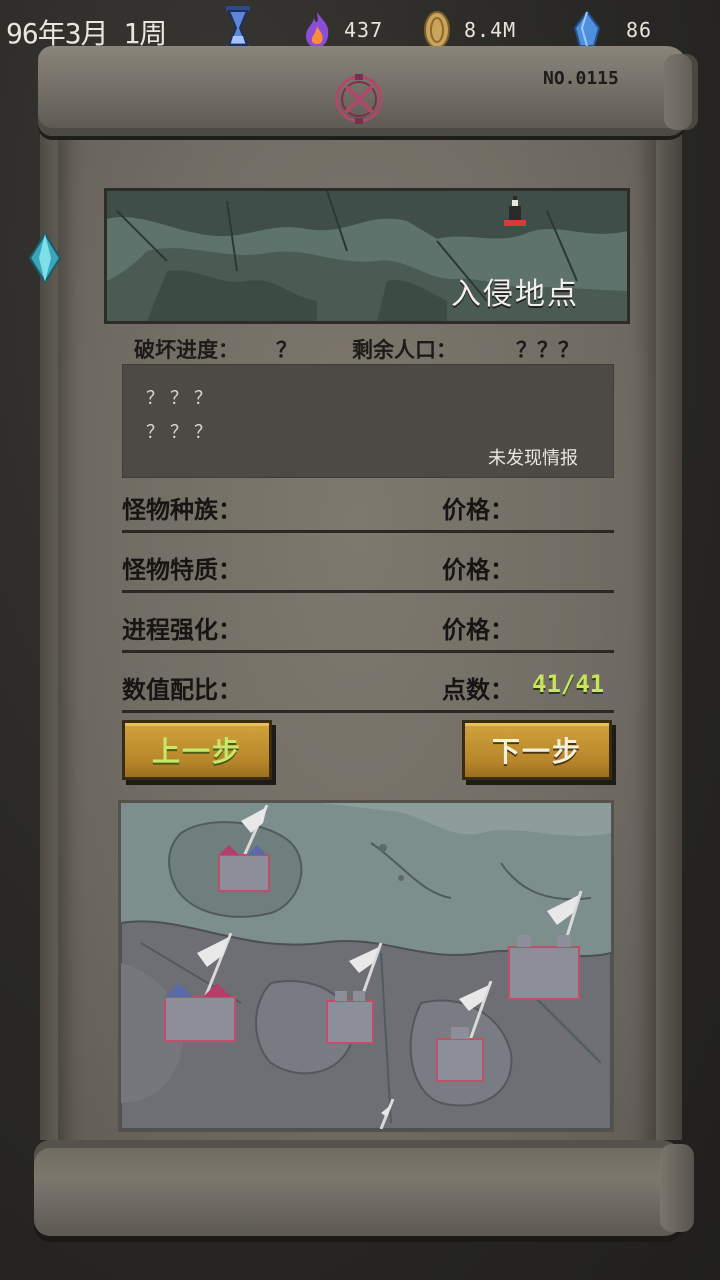 The width and height of the screenshot is (720, 1280). Describe the element at coordinates (387, 1114) in the screenshot. I see `castle-flag-icon` at that location.